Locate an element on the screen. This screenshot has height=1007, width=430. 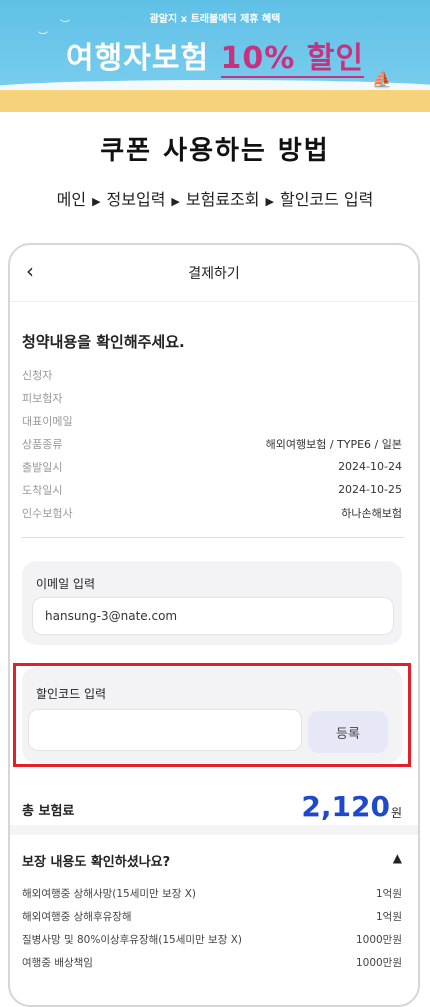
coverage-label: 여행중 배상책임 is located at coordinates (57, 963).